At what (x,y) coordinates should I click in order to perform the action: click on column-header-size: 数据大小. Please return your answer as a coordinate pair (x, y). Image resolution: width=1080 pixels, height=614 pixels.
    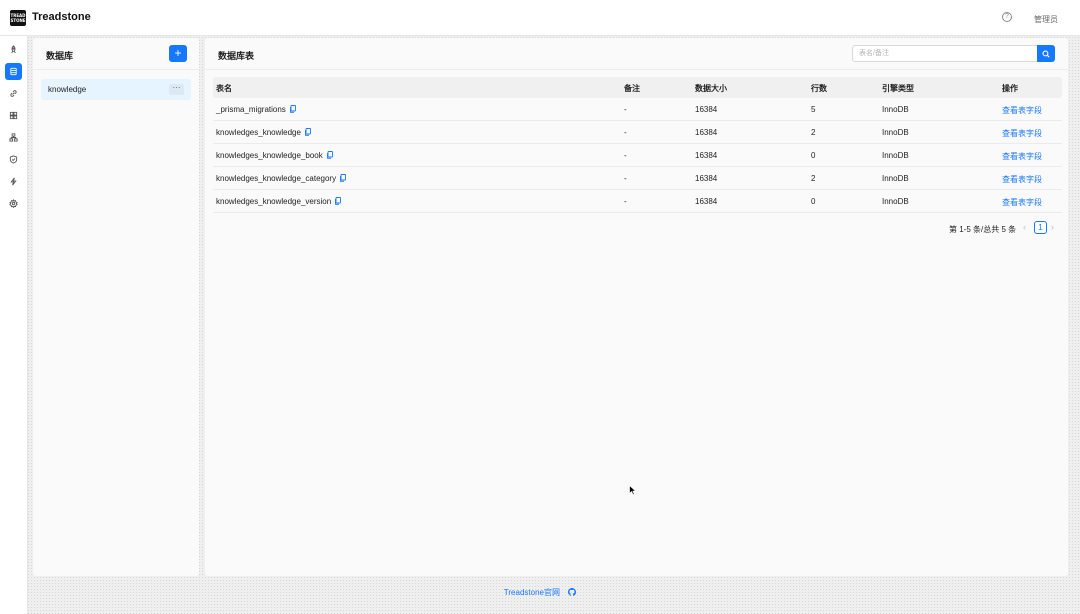
    Looking at the image, I should click on (711, 88).